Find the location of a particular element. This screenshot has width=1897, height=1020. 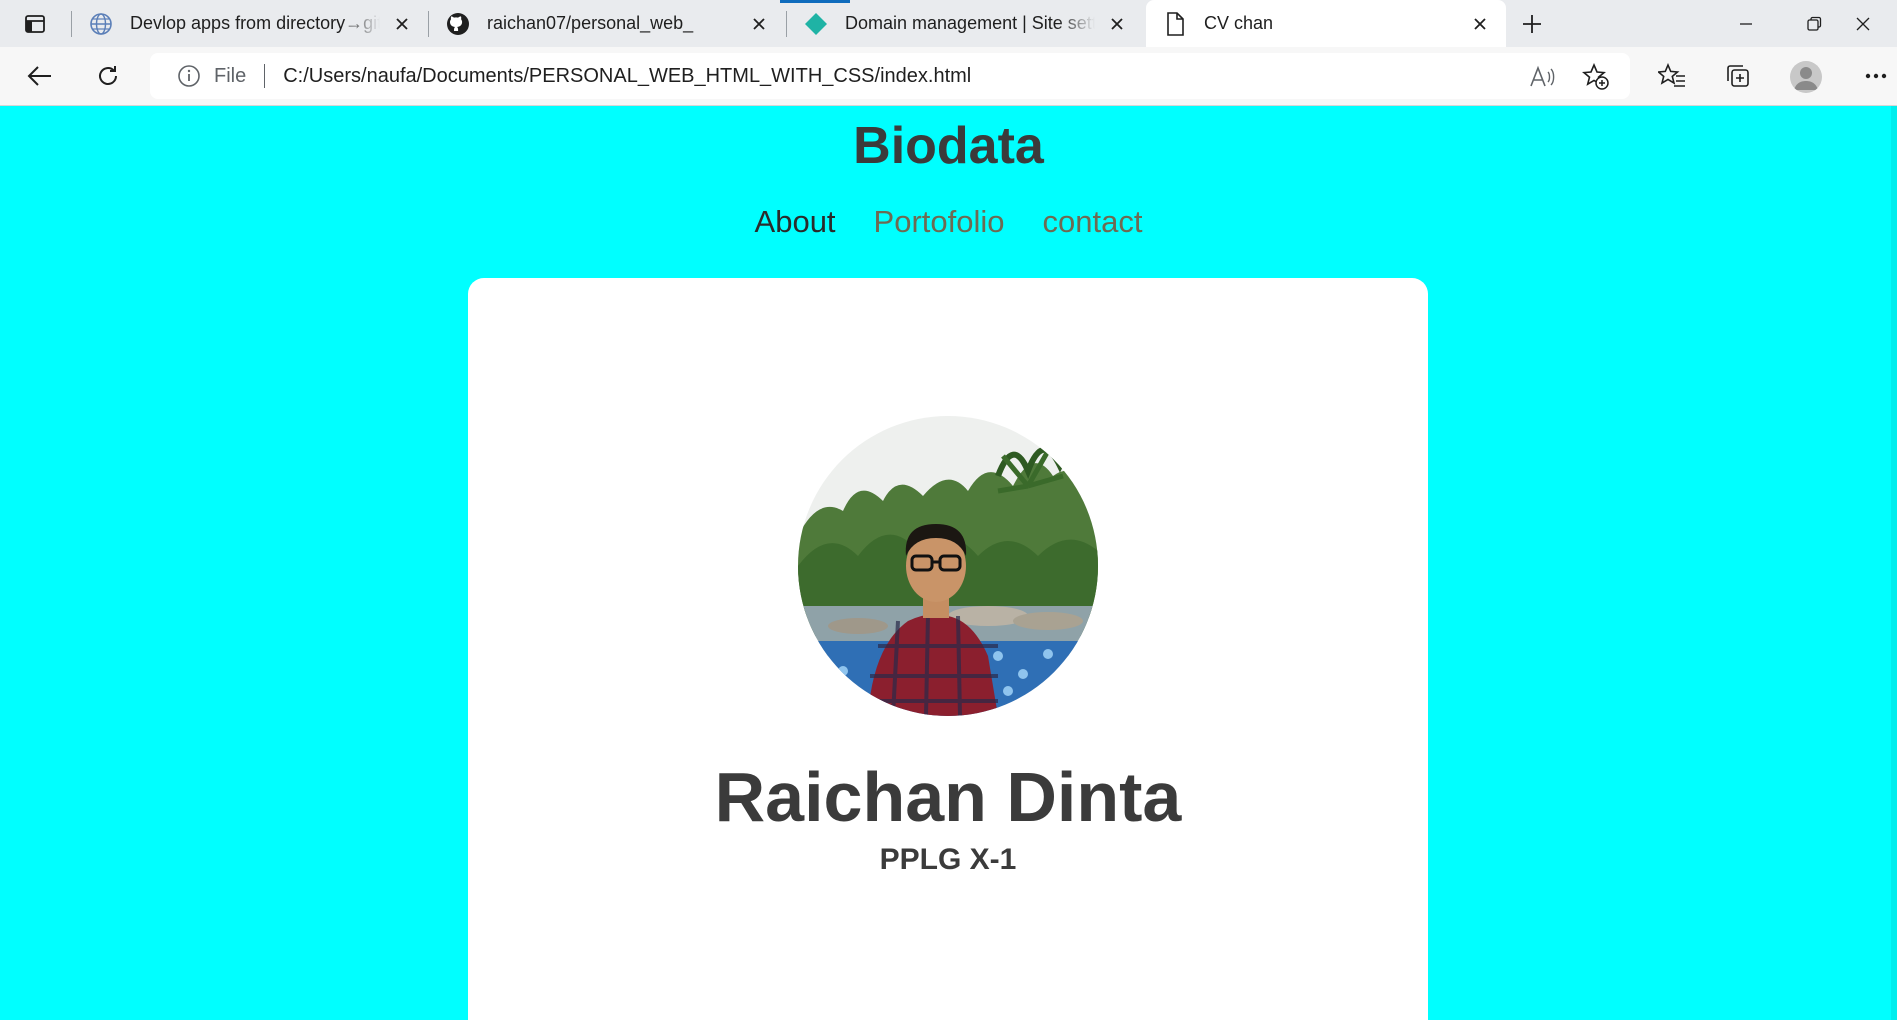

tab-devlop-apps: Devlop apps from directory→gitl is located at coordinates (250, 23).